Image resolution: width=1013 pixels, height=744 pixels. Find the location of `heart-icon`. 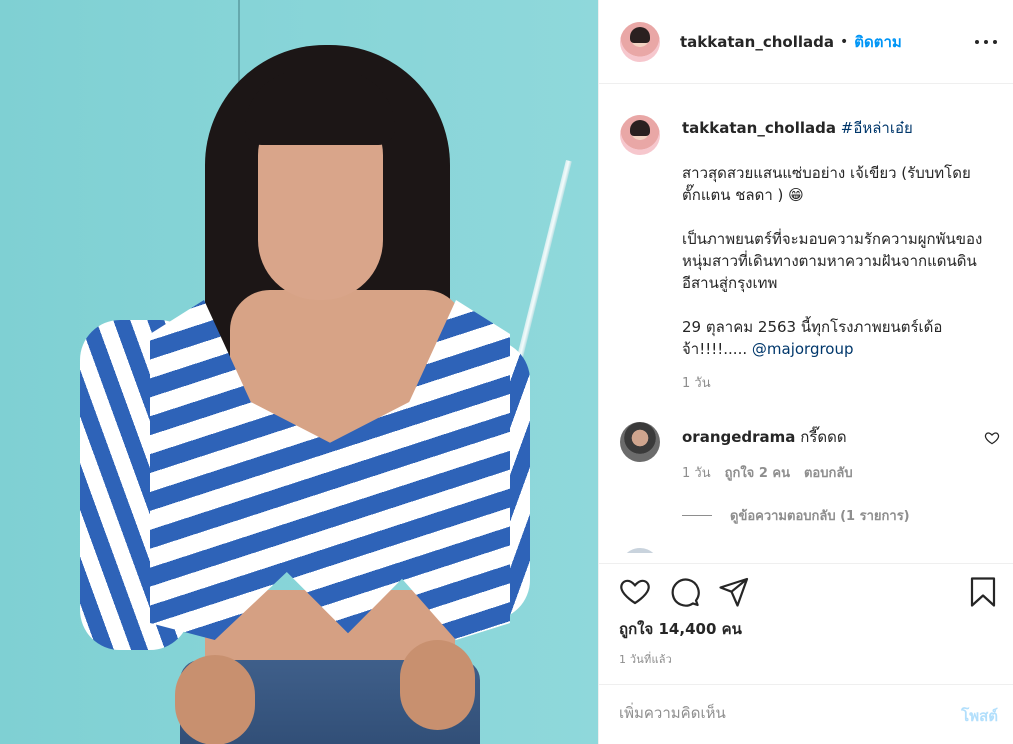

heart-icon is located at coordinates (635, 592).